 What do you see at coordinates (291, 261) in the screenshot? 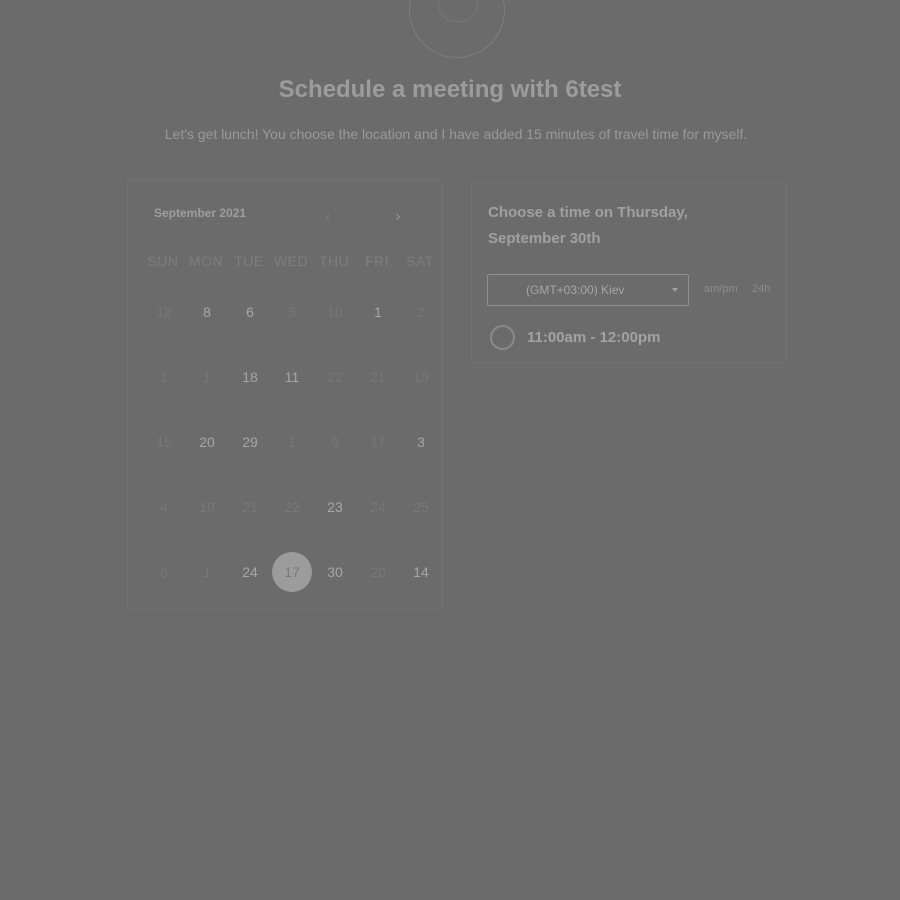
I see `weekday-label: WED` at bounding box center [291, 261].